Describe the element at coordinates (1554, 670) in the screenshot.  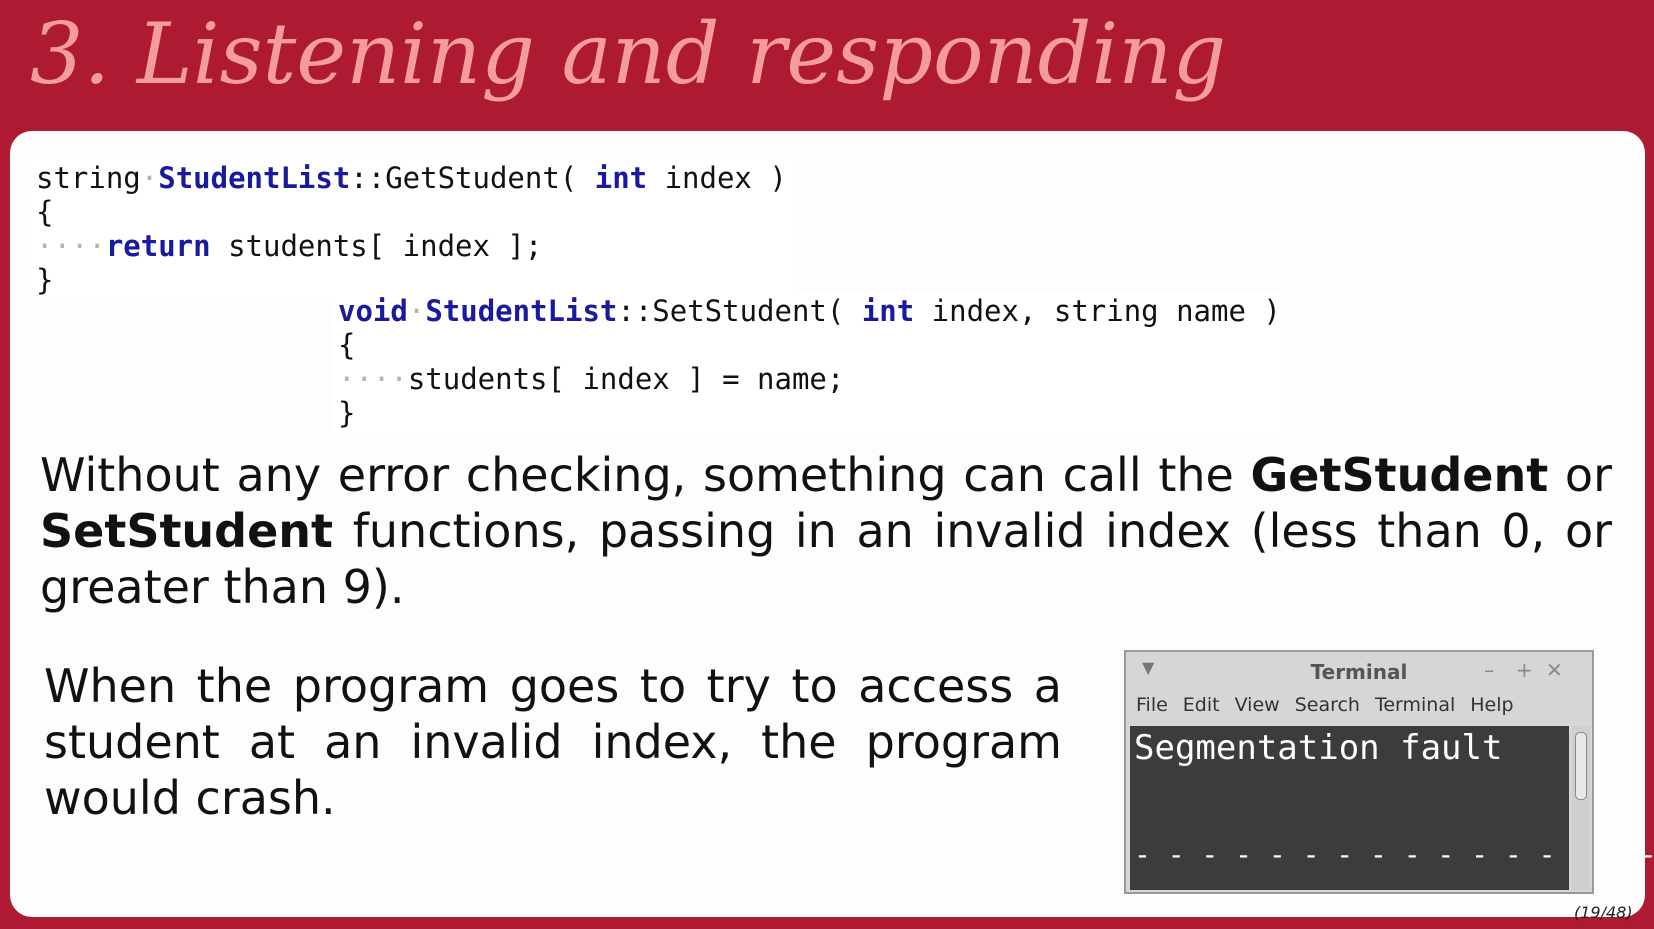
I see `close-icon: ✕` at that location.